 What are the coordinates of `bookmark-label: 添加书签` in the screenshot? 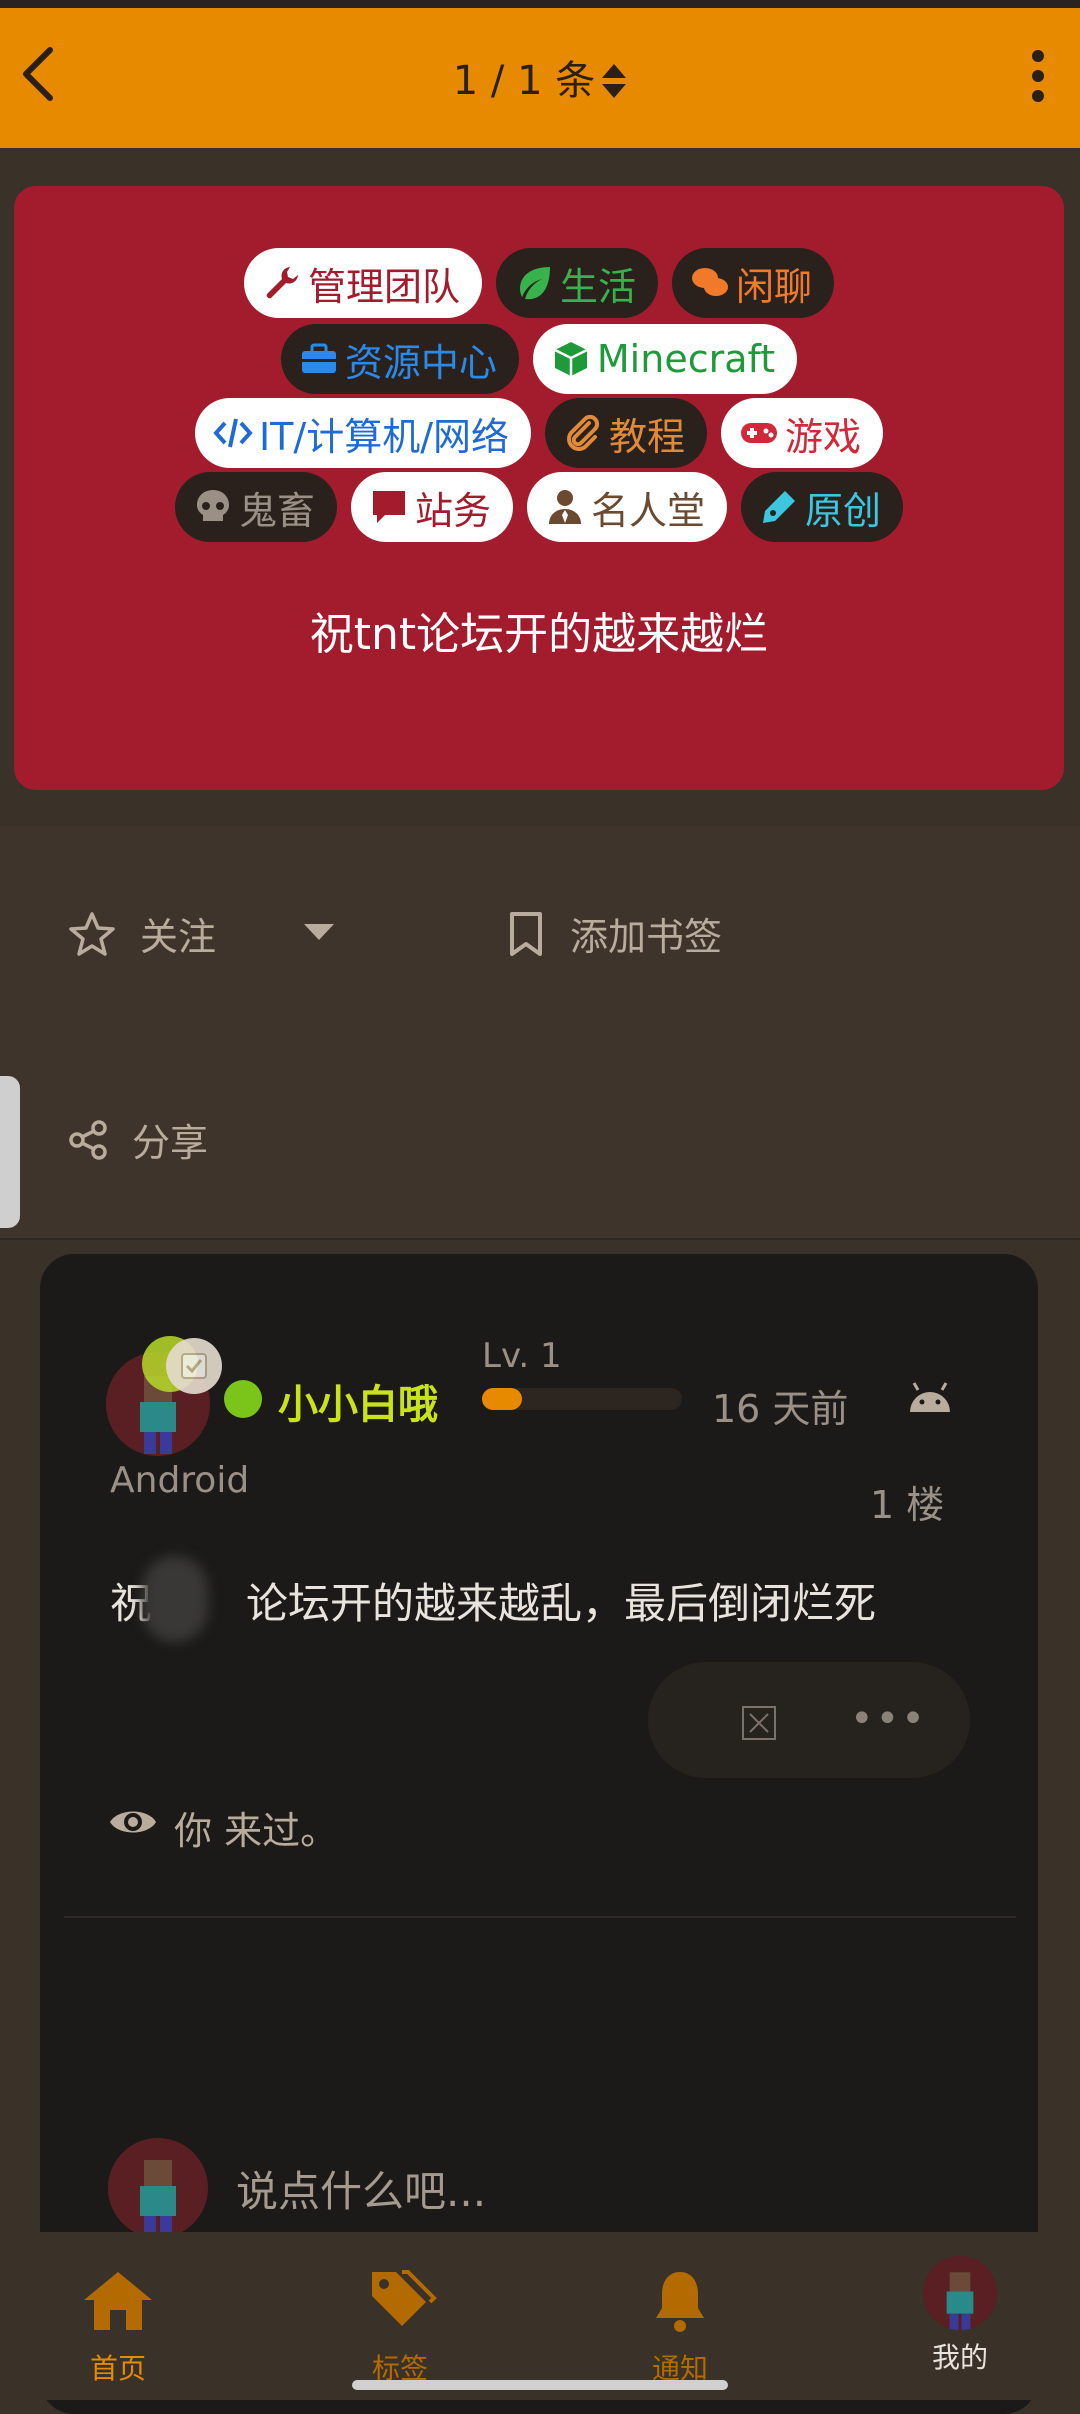 It's located at (646, 937).